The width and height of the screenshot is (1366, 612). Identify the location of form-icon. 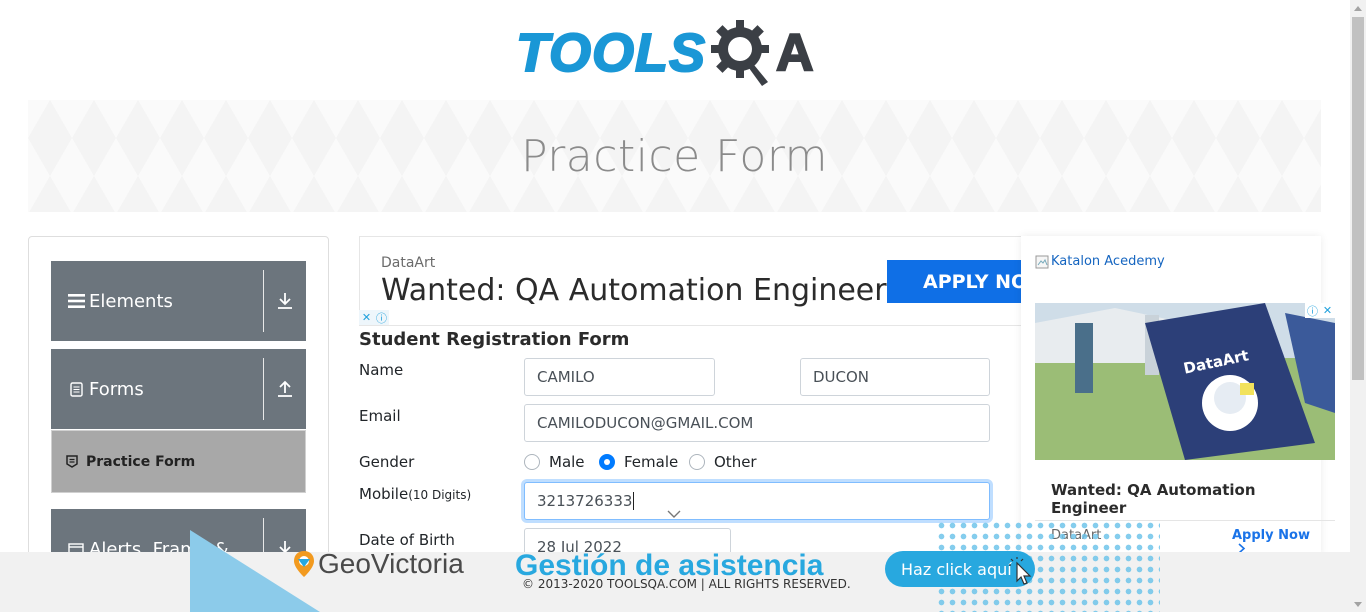
(73, 461).